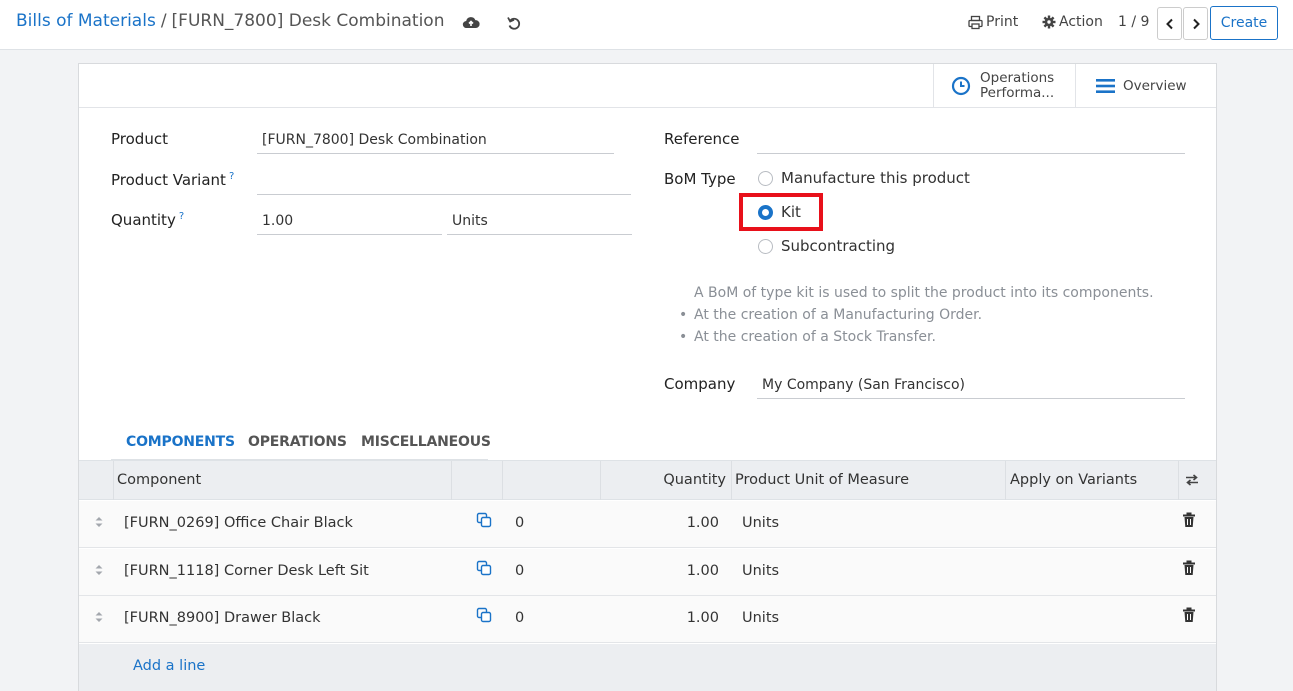  Describe the element at coordinates (471, 23) in the screenshot. I see `save-cloud-icon` at that location.